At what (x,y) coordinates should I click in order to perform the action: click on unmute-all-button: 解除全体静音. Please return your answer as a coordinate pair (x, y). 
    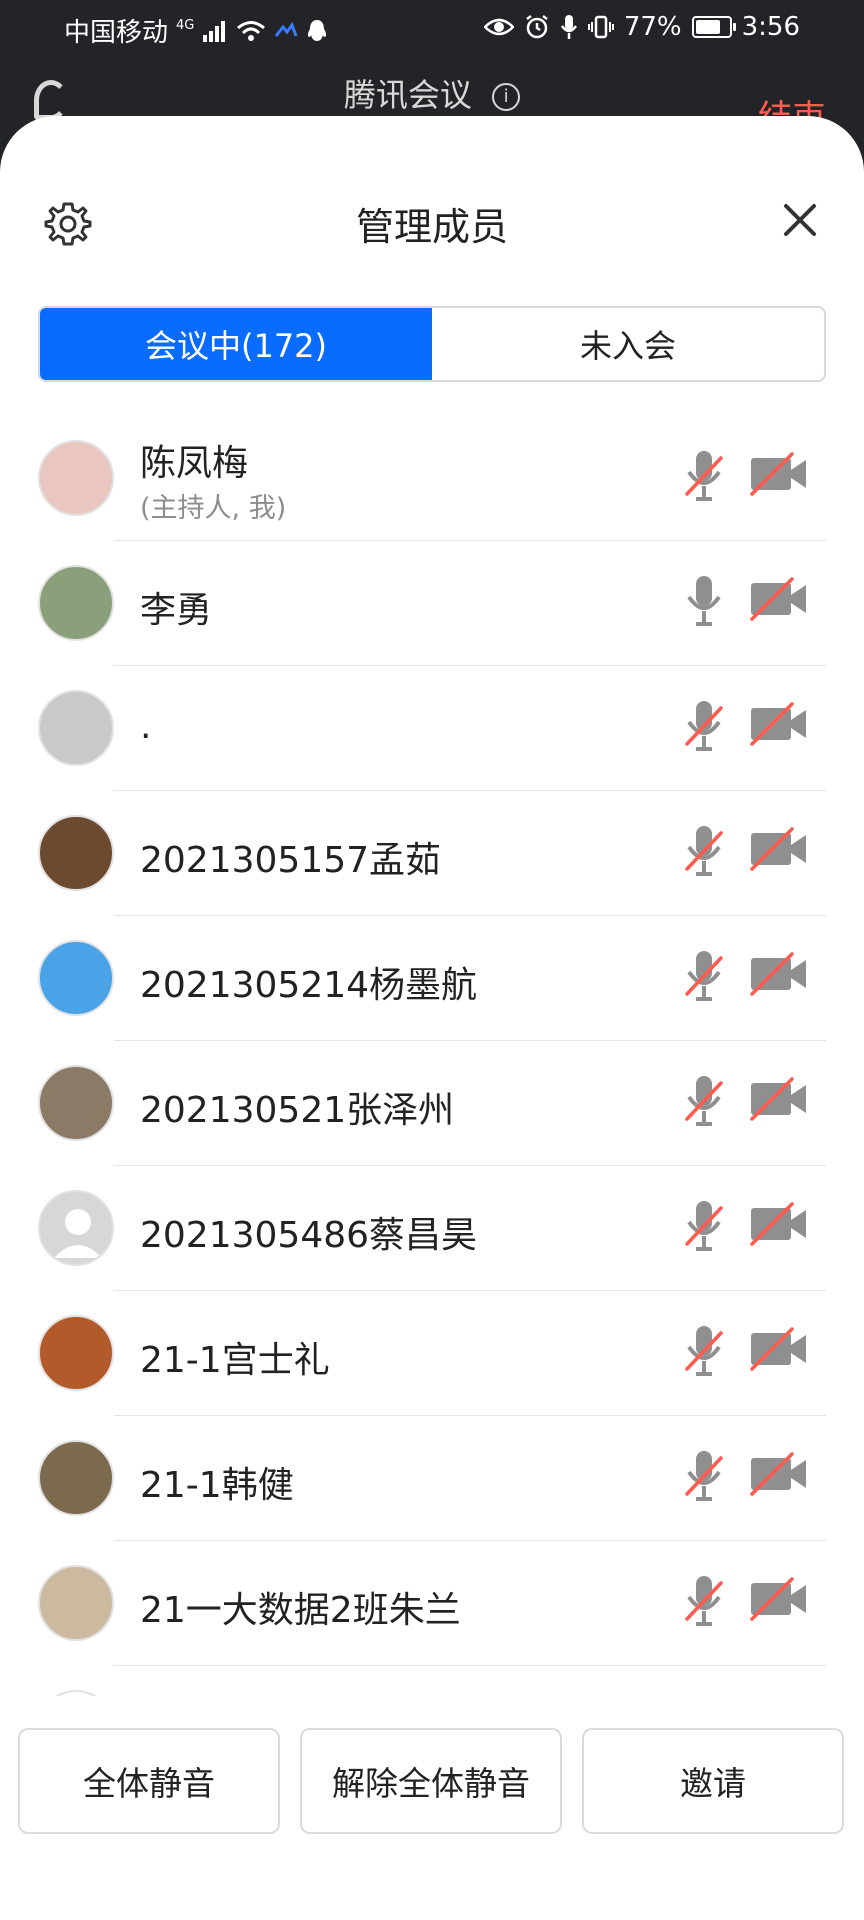
    Looking at the image, I should click on (431, 1781).